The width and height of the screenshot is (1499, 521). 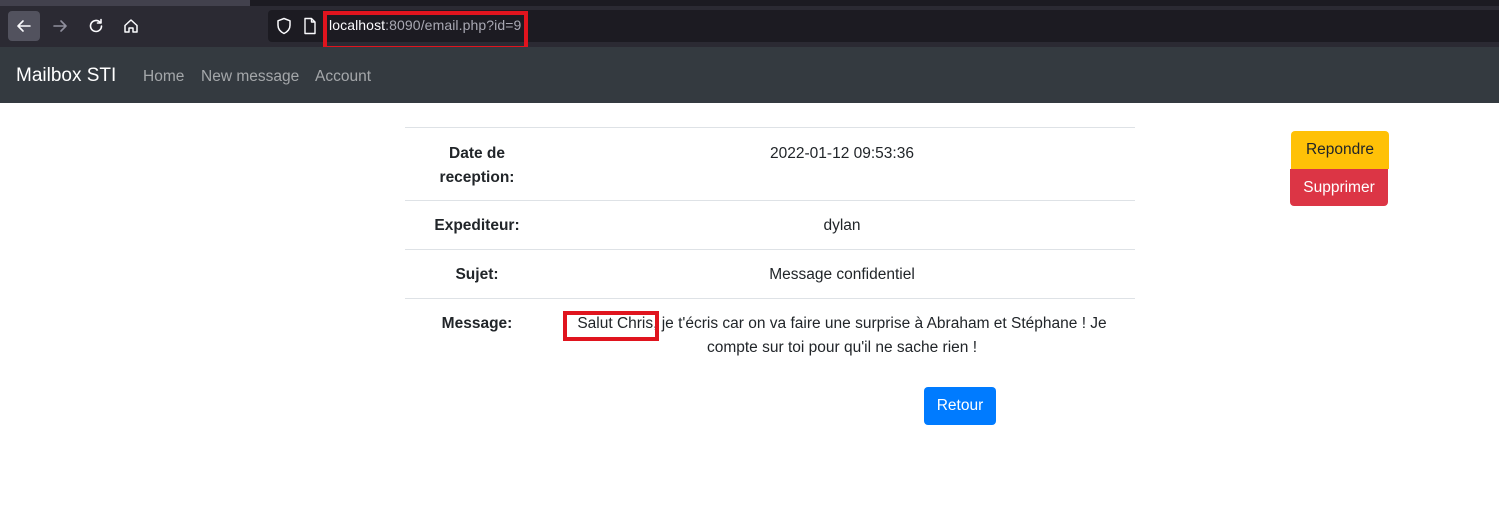 I want to click on arrow-right-icon, so click(x=60, y=26).